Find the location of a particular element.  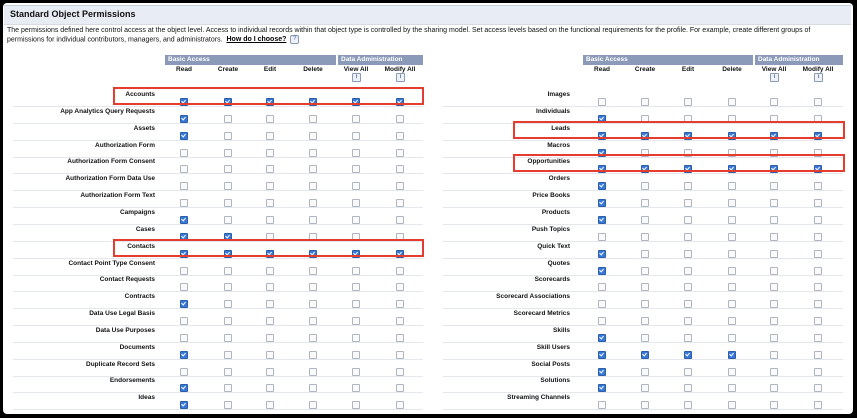

checkbox-contracts-read is located at coordinates (184, 304).